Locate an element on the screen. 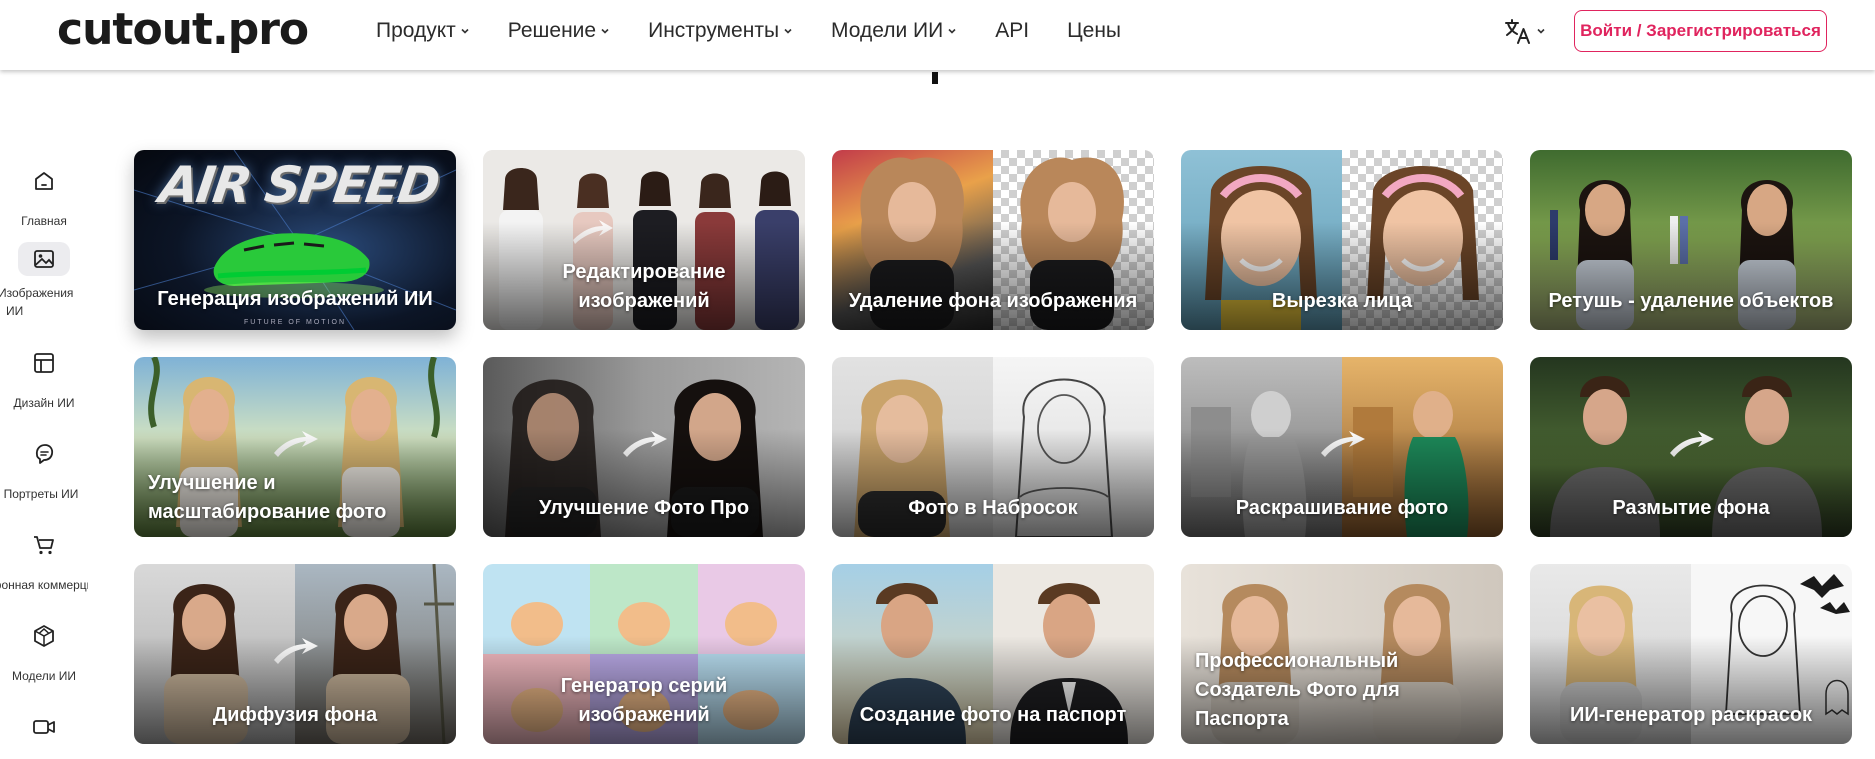  sidebar-item-label: Портреты ИИ is located at coordinates (41, 494).